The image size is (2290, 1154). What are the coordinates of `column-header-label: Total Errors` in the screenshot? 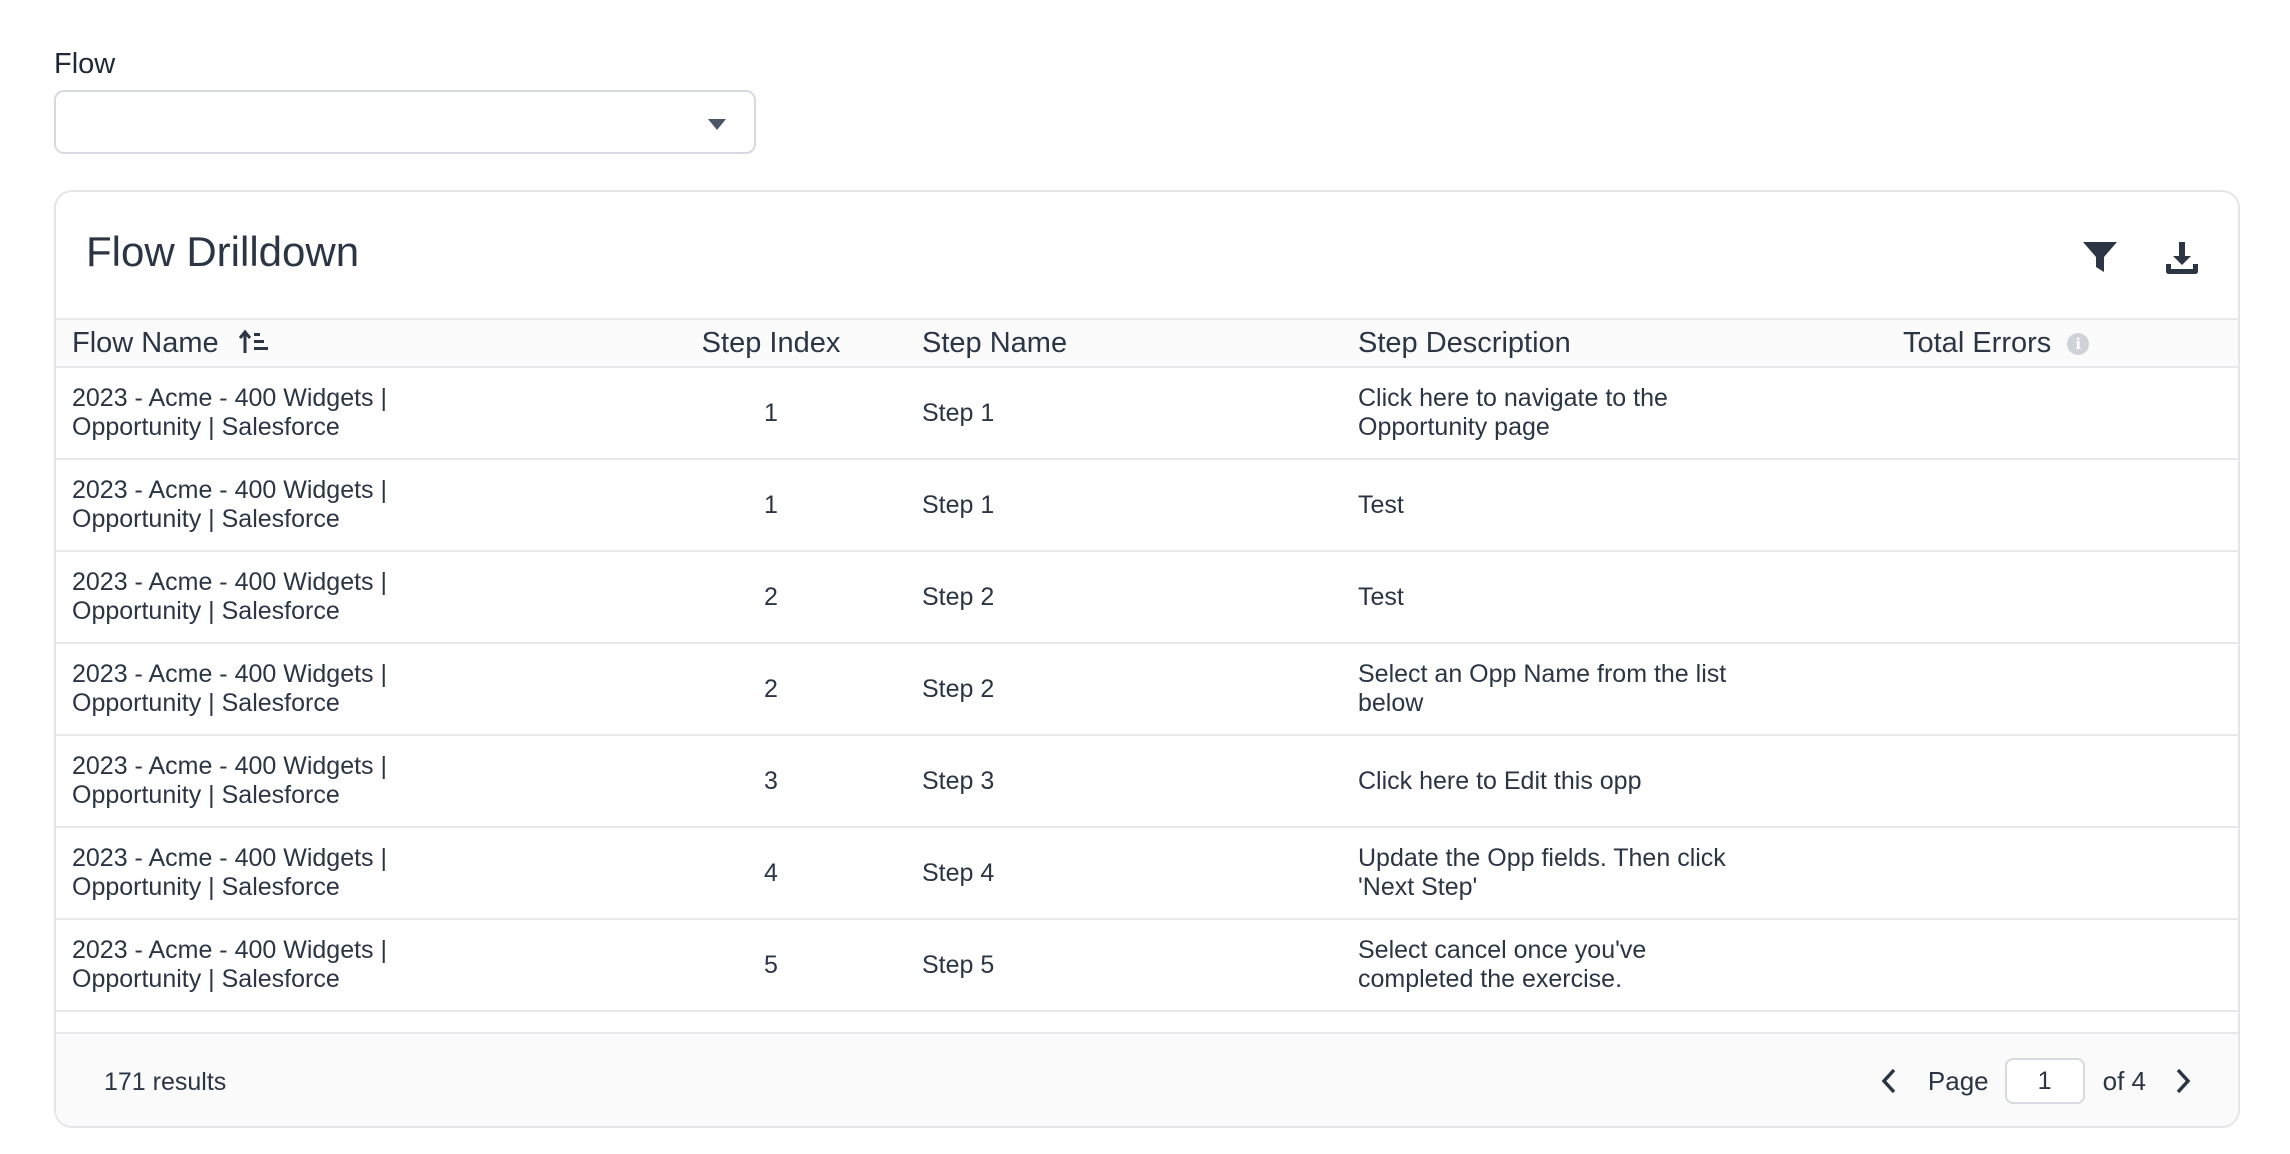 It's located at (1977, 342).